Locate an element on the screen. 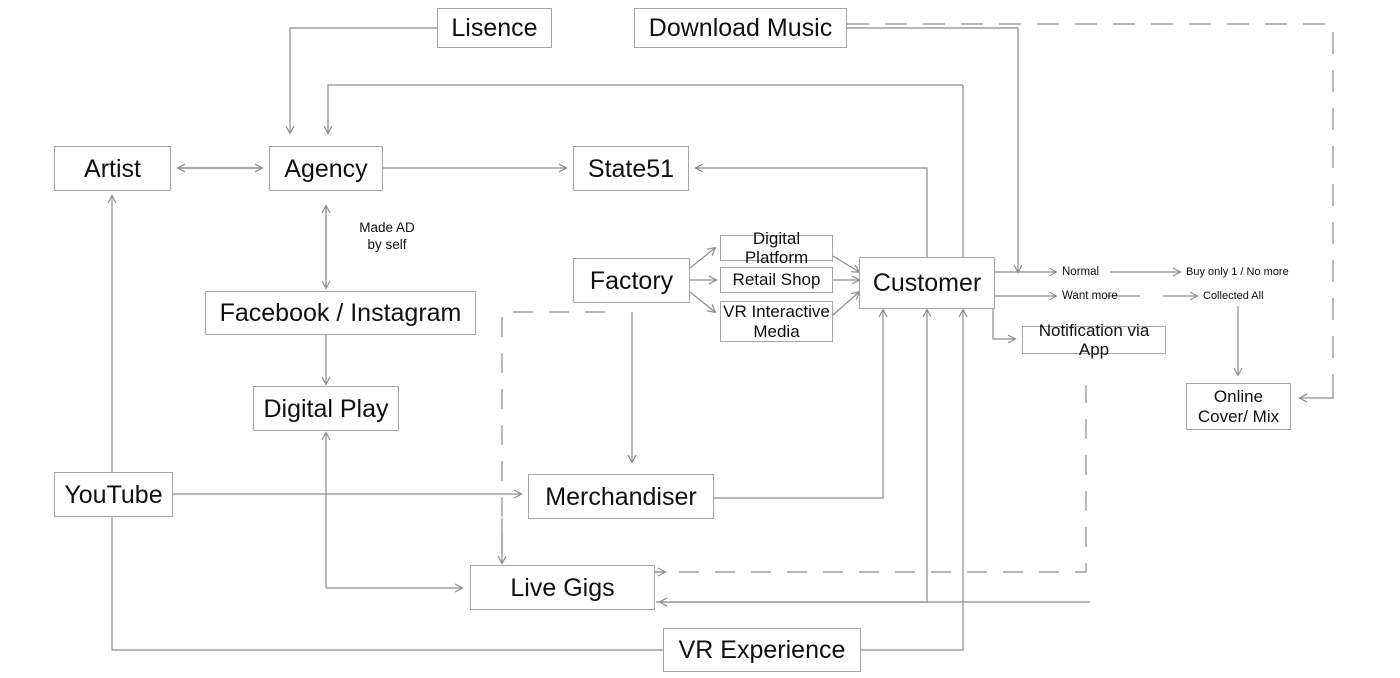  node-agency-label: Agency is located at coordinates (326, 168).